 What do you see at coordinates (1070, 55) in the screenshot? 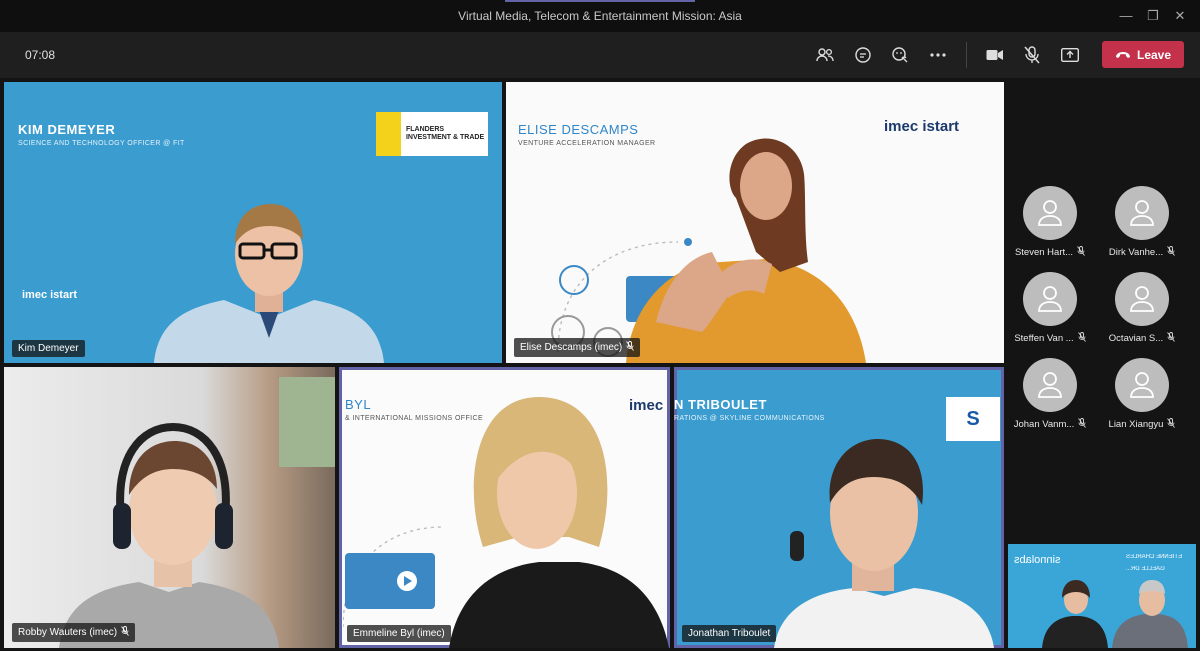
I see `share-screen-icon` at bounding box center [1070, 55].